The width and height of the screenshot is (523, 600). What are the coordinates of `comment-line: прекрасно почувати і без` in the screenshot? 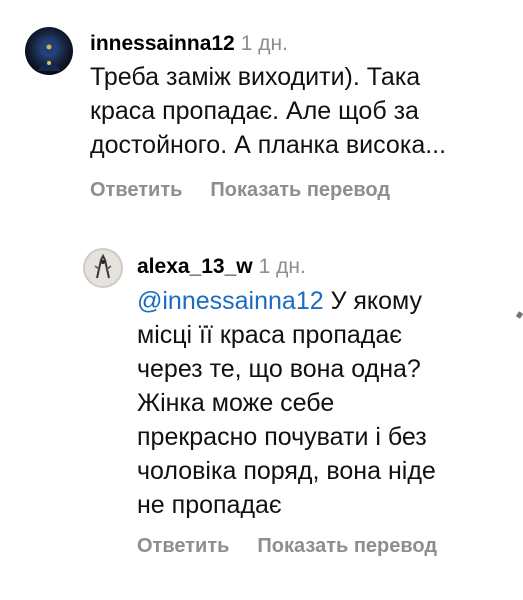 It's located at (282, 437).